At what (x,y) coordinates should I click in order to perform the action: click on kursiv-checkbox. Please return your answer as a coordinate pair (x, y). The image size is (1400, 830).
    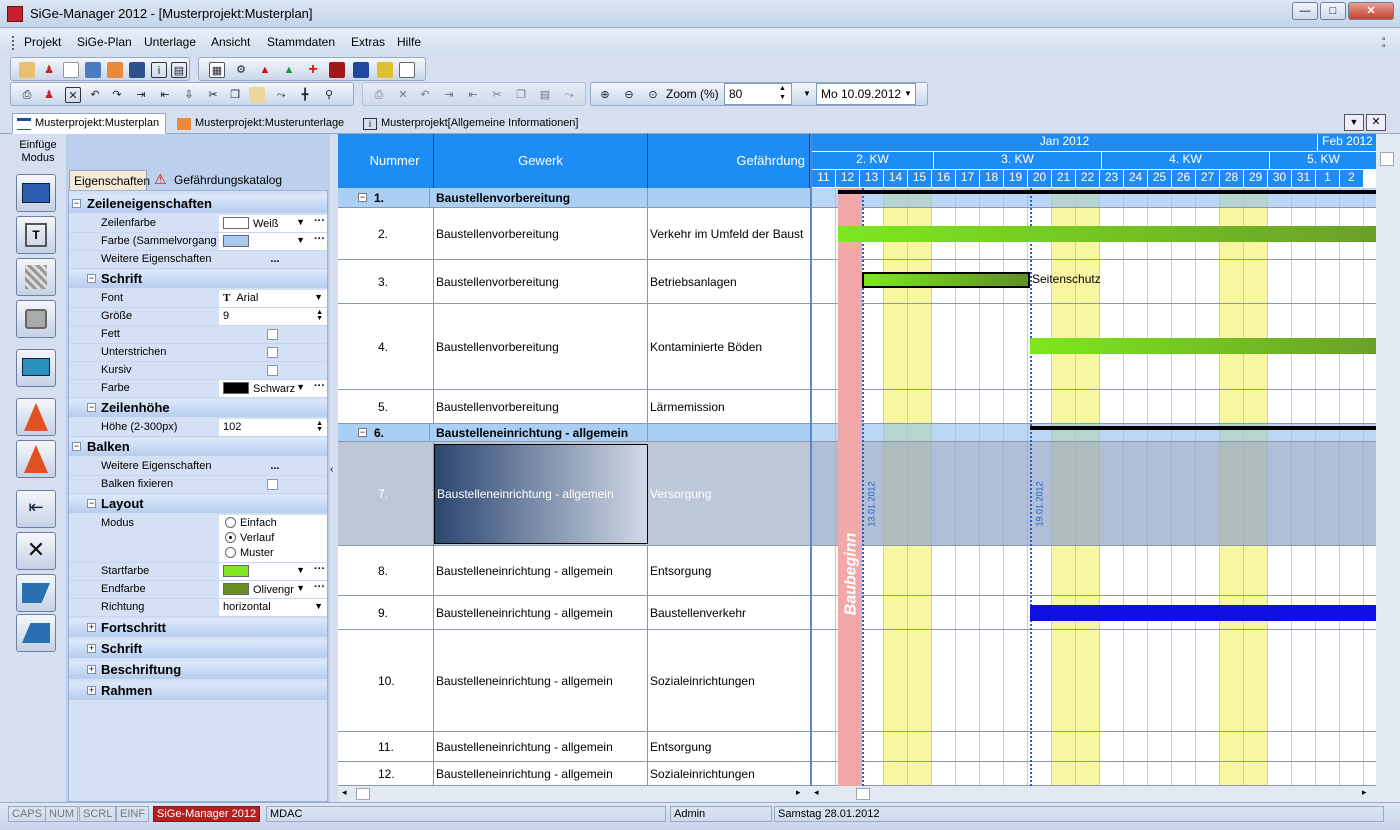
    Looking at the image, I should click on (272, 370).